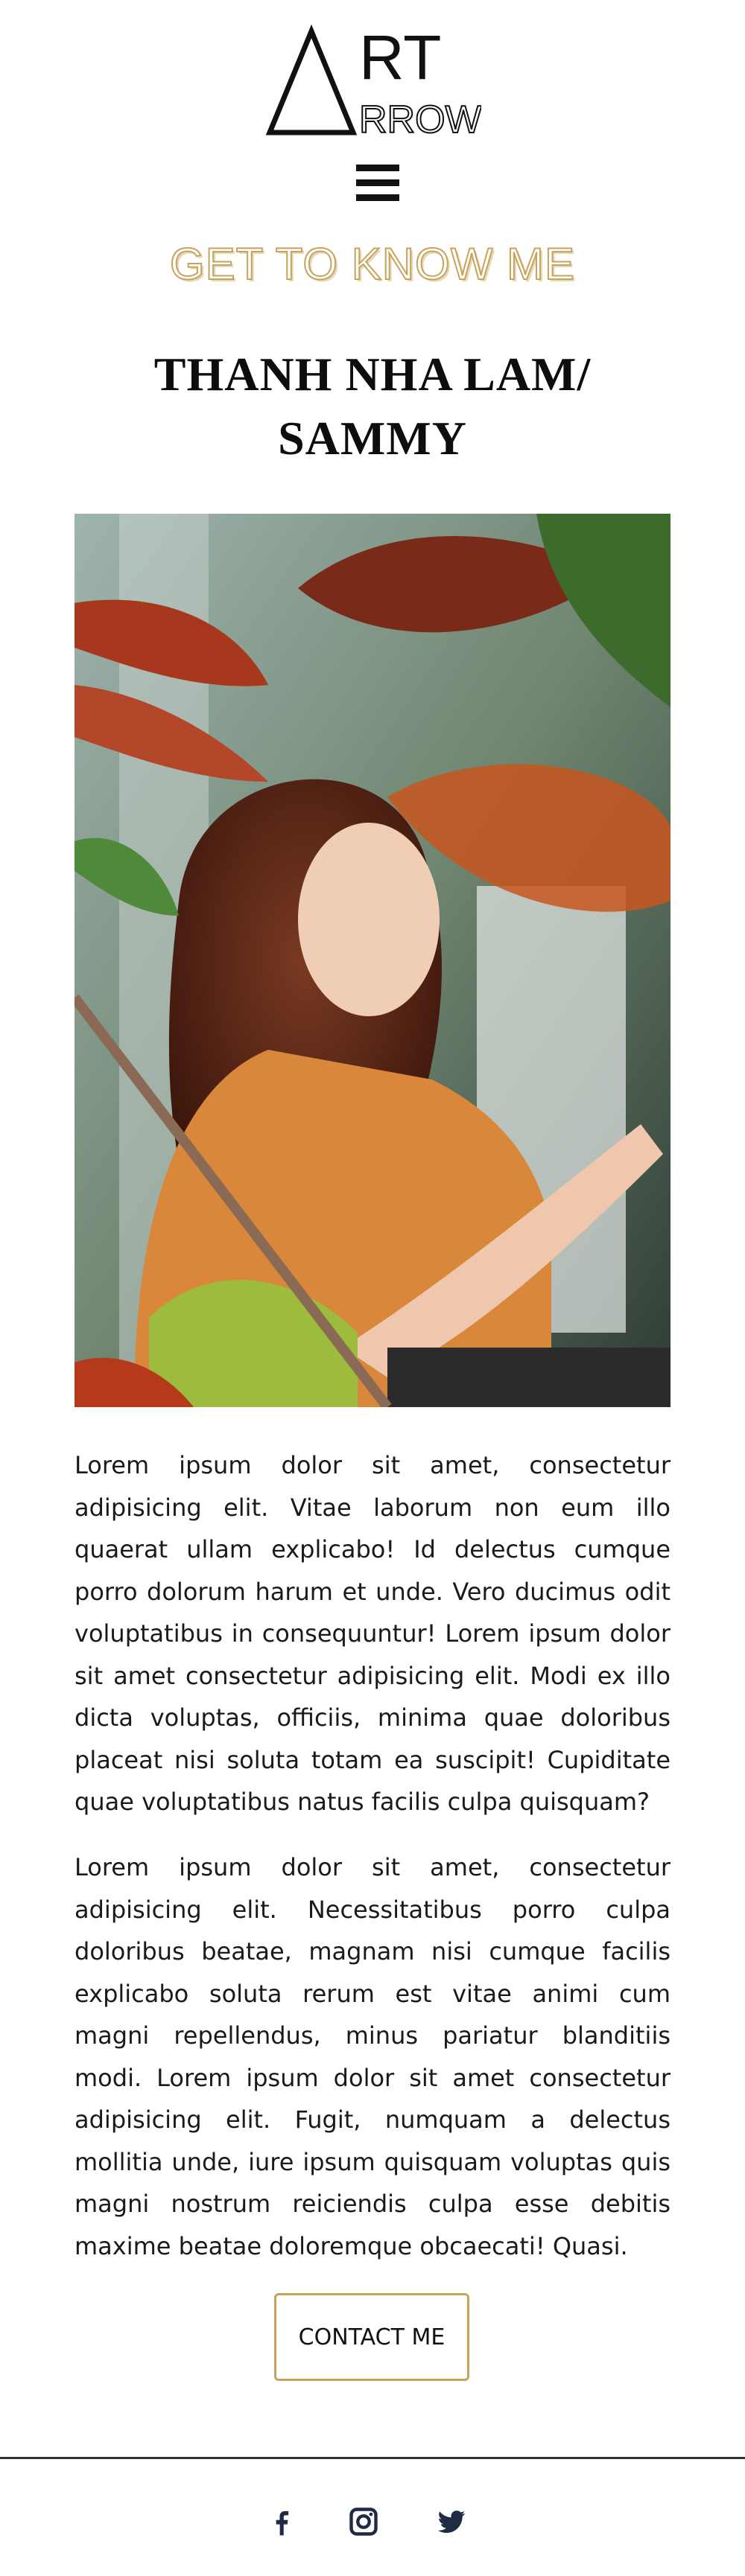  I want to click on hamburger-menu-button, so click(377, 183).